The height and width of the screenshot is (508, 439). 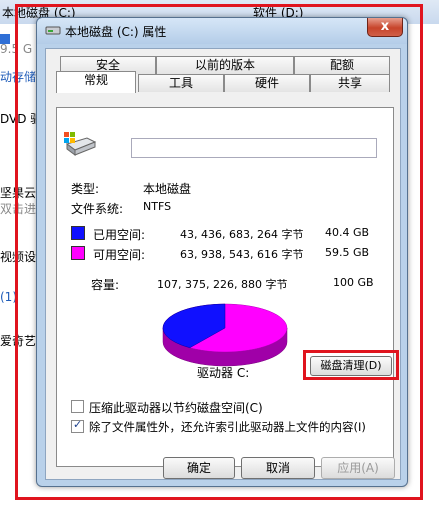 What do you see at coordinates (96, 82) in the screenshot?
I see `tab-general: 常规` at bounding box center [96, 82].